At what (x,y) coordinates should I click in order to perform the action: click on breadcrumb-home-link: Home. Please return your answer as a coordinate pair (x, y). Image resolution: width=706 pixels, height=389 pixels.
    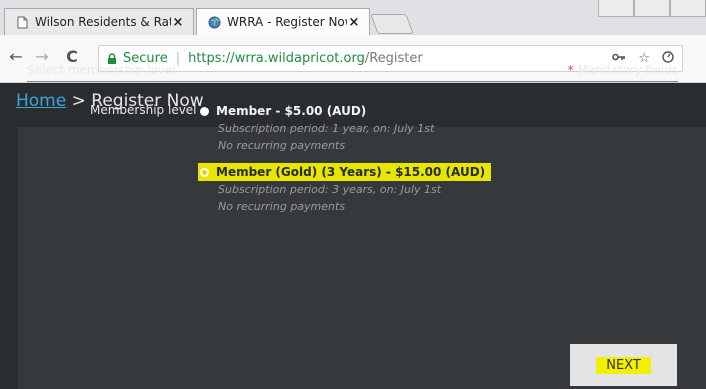
    Looking at the image, I should click on (41, 101).